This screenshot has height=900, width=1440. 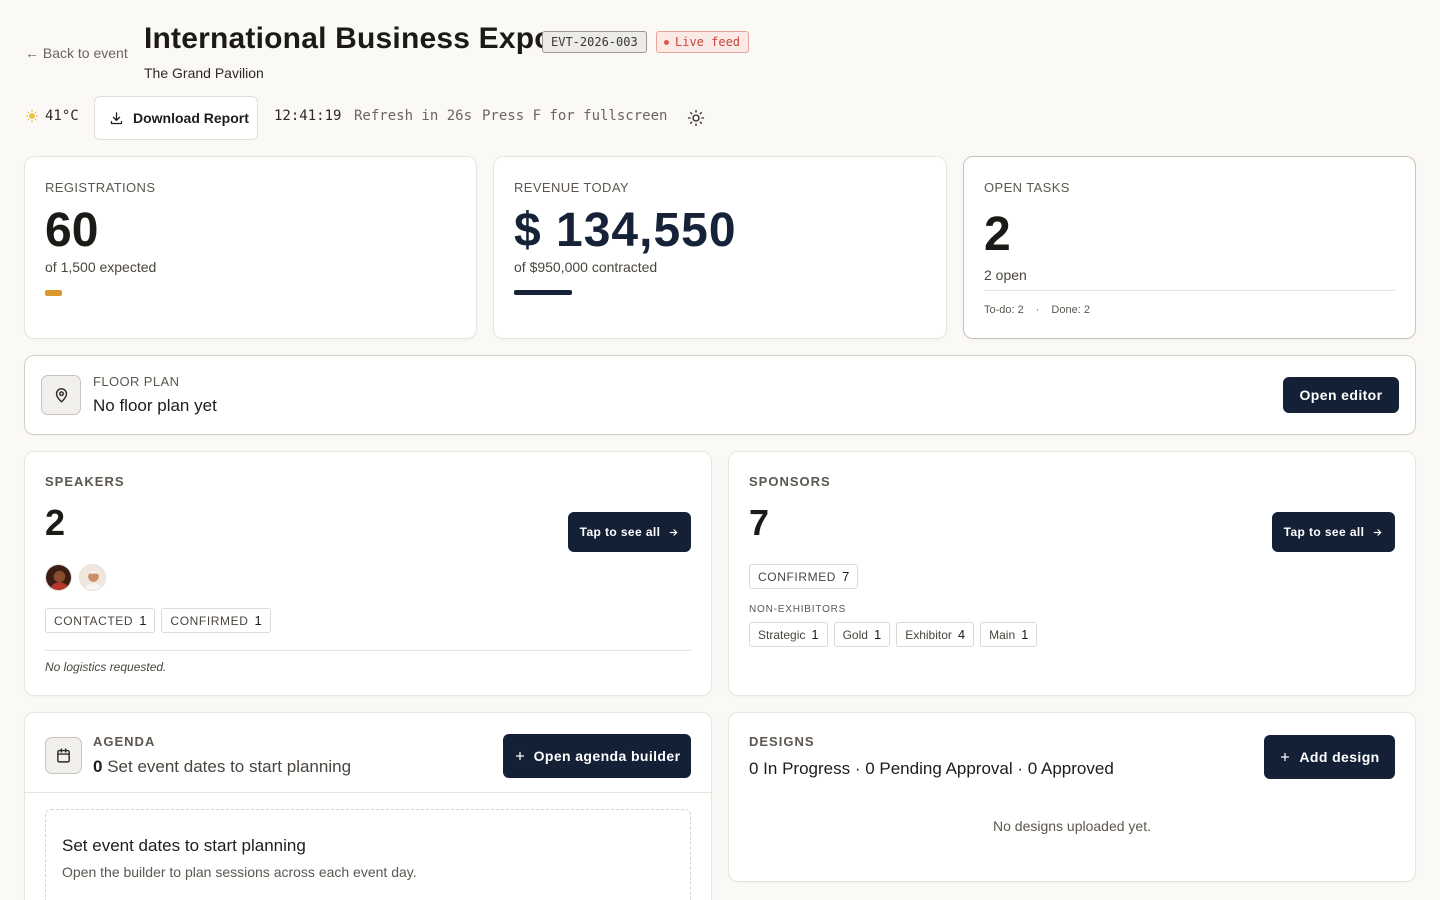 What do you see at coordinates (229, 766) in the screenshot?
I see `agenda-status-text: Set event dates to start planning` at bounding box center [229, 766].